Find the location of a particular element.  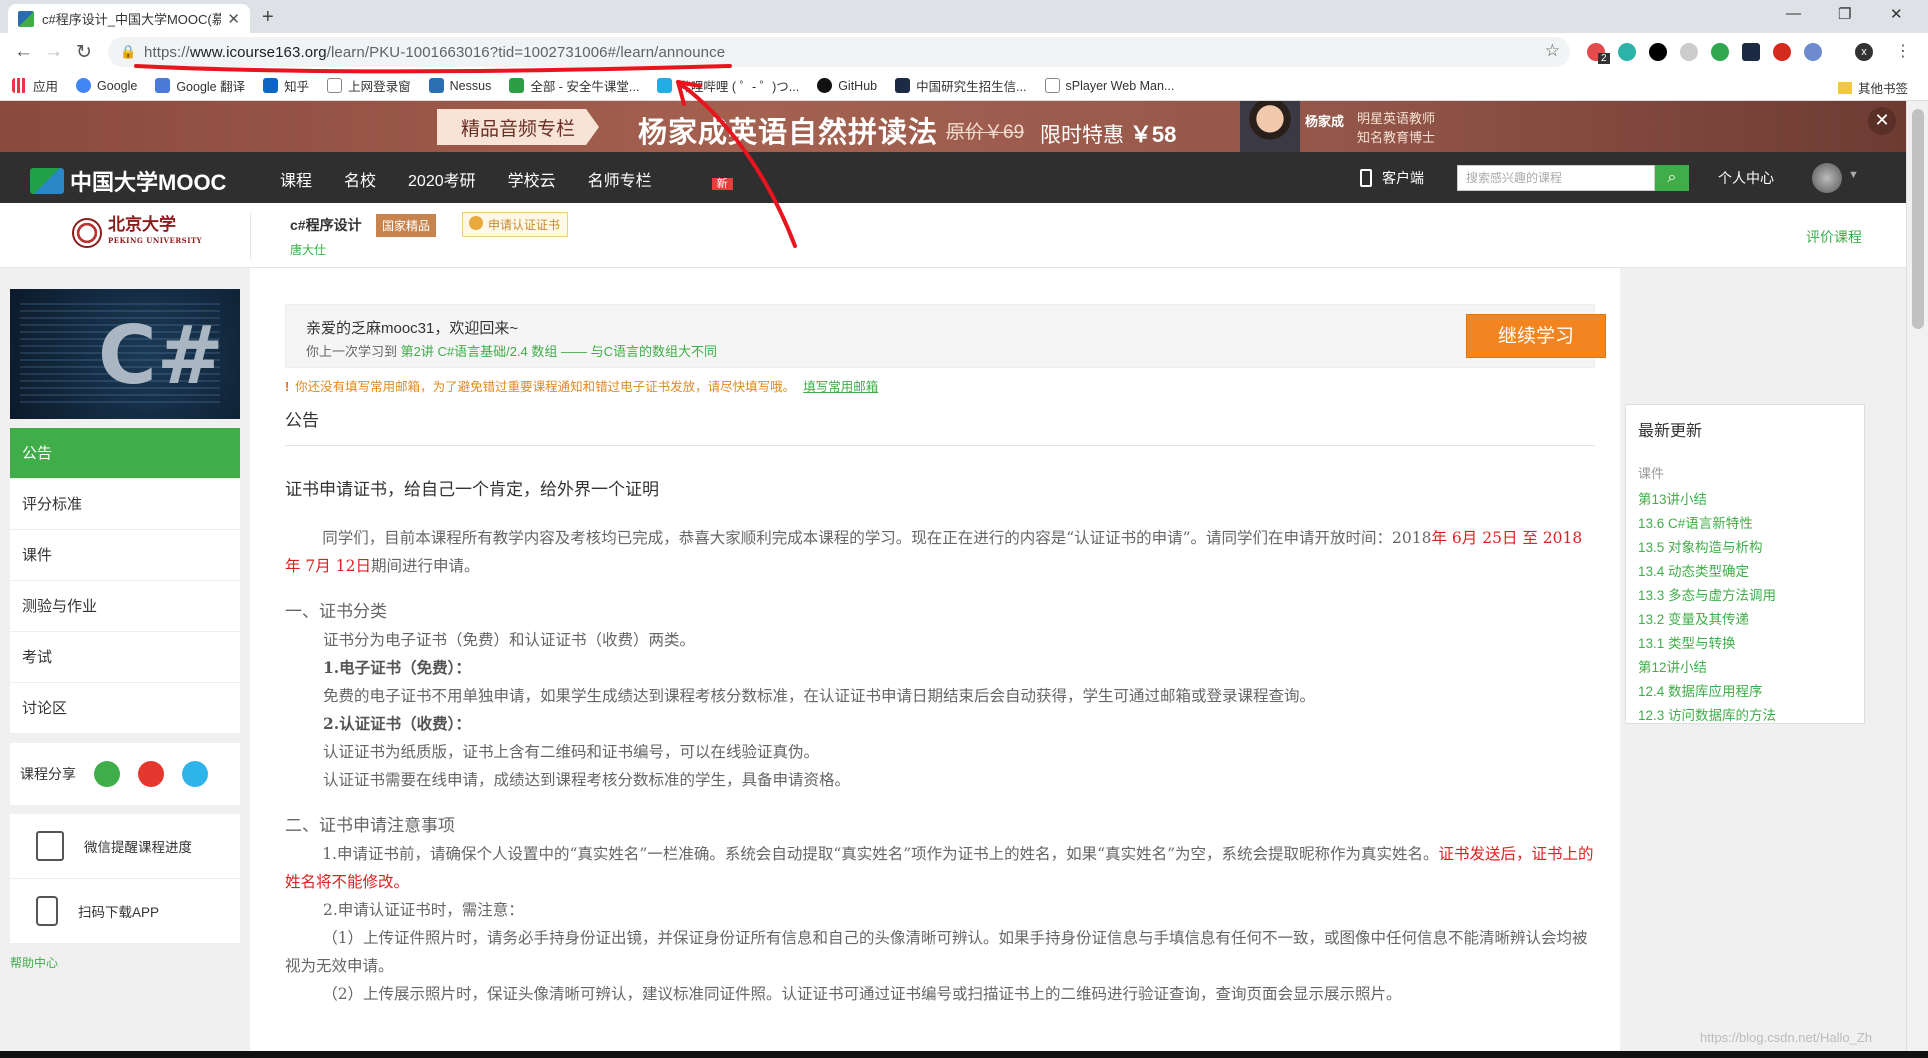

restore-icon: ❐ is located at coordinates (1844, 14).